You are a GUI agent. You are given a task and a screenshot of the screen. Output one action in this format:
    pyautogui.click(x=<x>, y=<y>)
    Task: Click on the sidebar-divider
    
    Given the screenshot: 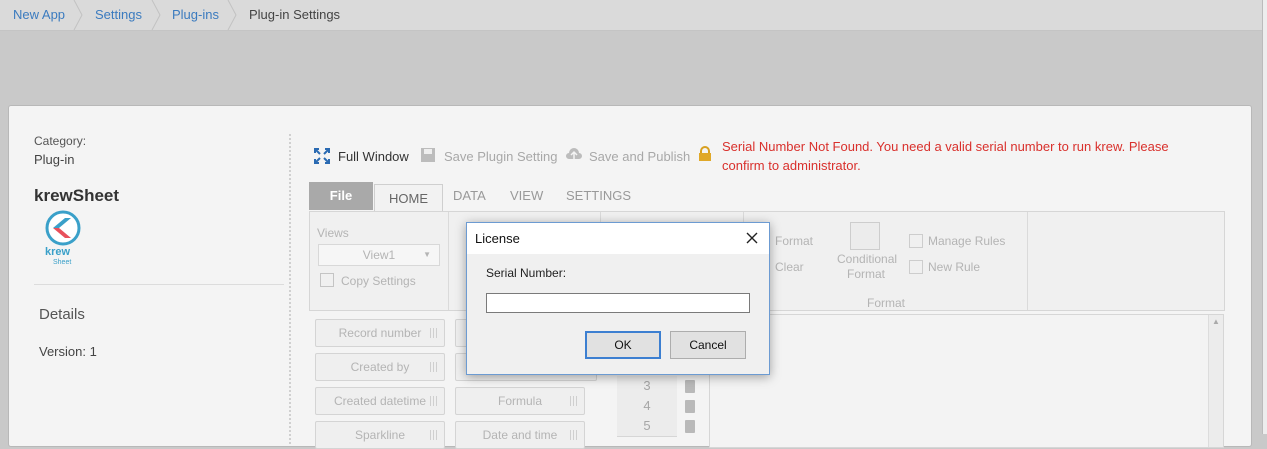 What is the action you would take?
    pyautogui.click(x=159, y=284)
    